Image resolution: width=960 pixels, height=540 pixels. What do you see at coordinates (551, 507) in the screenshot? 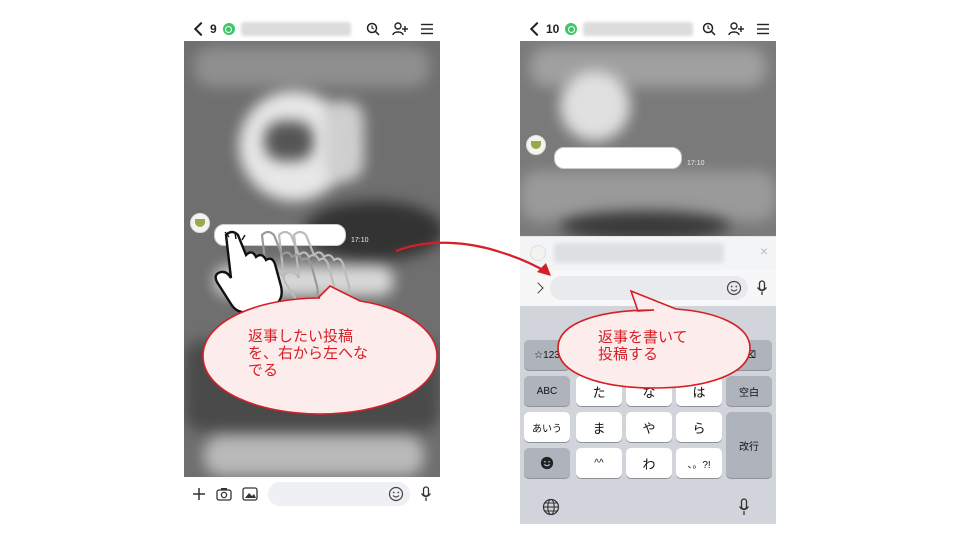
I see `globe-icon` at bounding box center [551, 507].